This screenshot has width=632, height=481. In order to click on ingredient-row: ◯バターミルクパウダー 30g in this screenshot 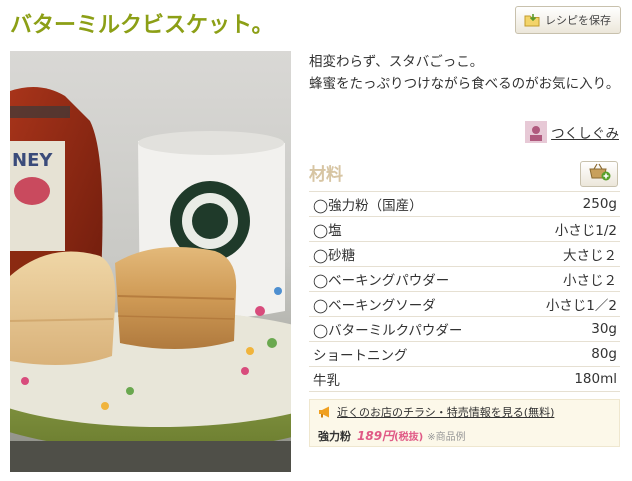, I will do `click(464, 329)`.